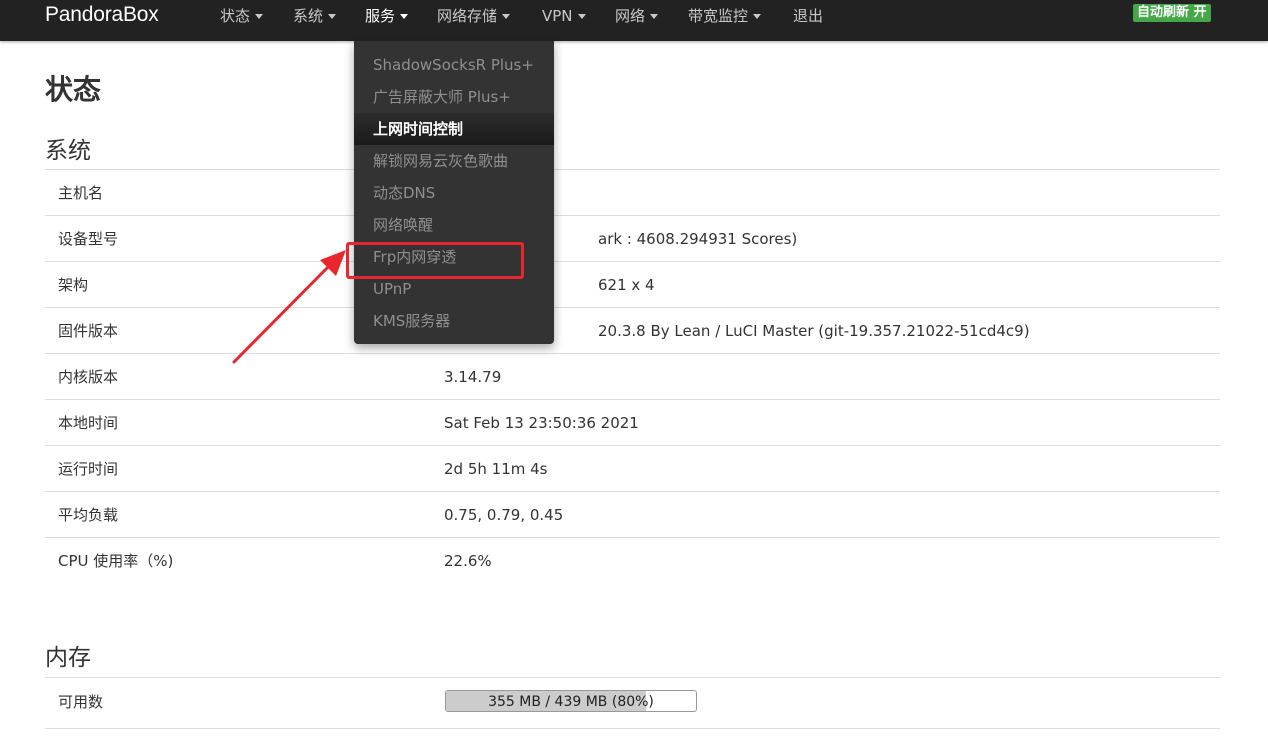 This screenshot has width=1268, height=738. Describe the element at coordinates (435, 260) in the screenshot. I see `highlight-box` at that location.